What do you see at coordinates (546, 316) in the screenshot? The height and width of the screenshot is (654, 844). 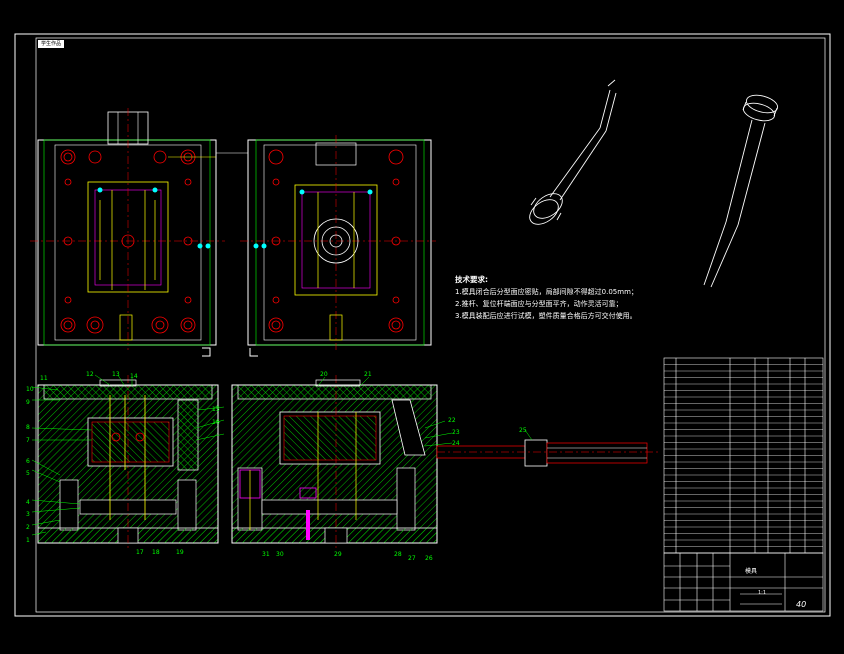 I see `note-line: 3.模具装配后应进行试模，塑件质量合格后方可交付使用。` at bounding box center [546, 316].